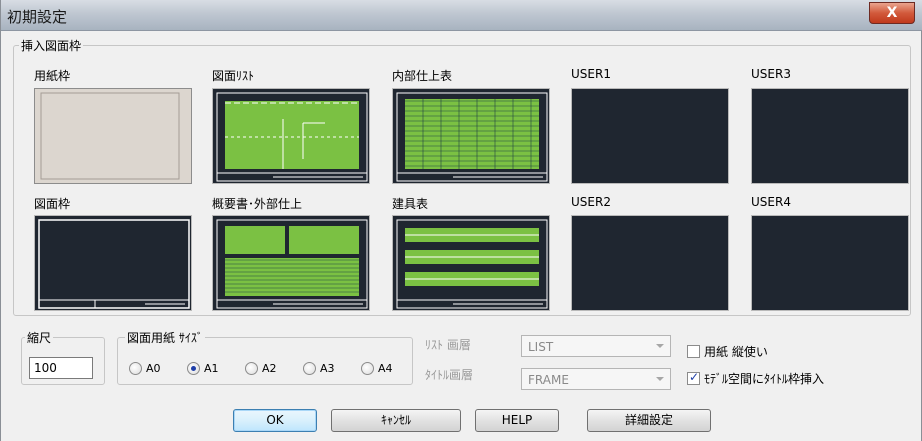 The width and height of the screenshot is (922, 441). I want to click on close-button: X, so click(892, 13).